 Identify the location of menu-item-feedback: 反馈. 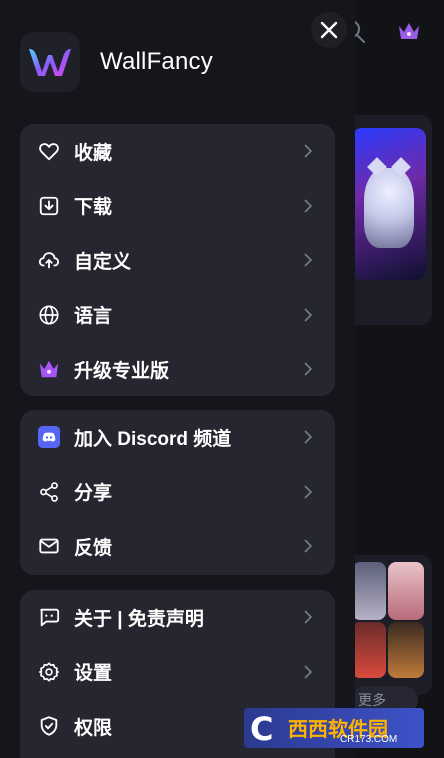
(177, 546).